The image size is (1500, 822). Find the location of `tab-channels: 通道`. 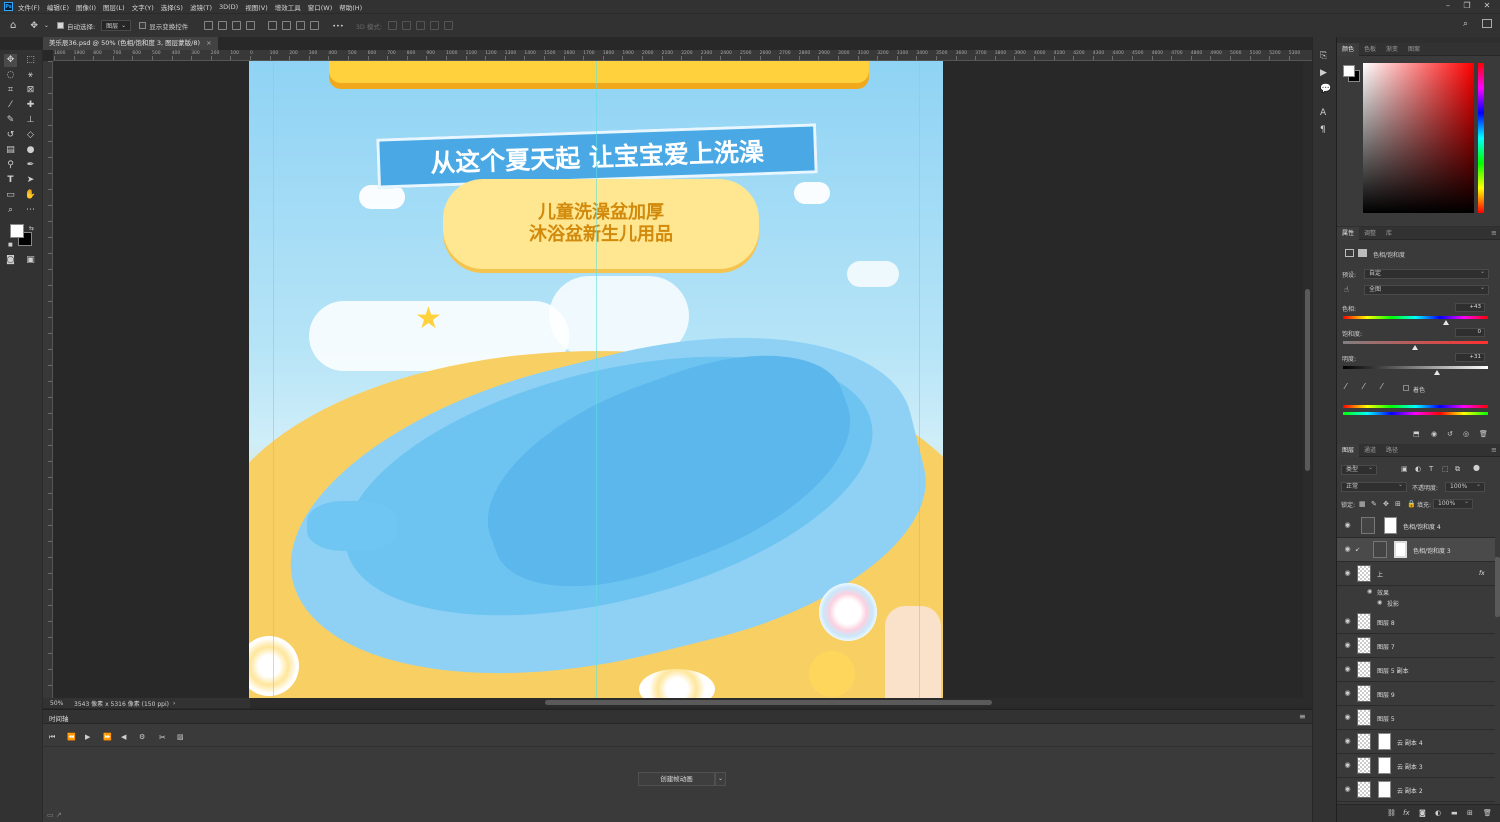

tab-channels: 通道 is located at coordinates (1370, 450).